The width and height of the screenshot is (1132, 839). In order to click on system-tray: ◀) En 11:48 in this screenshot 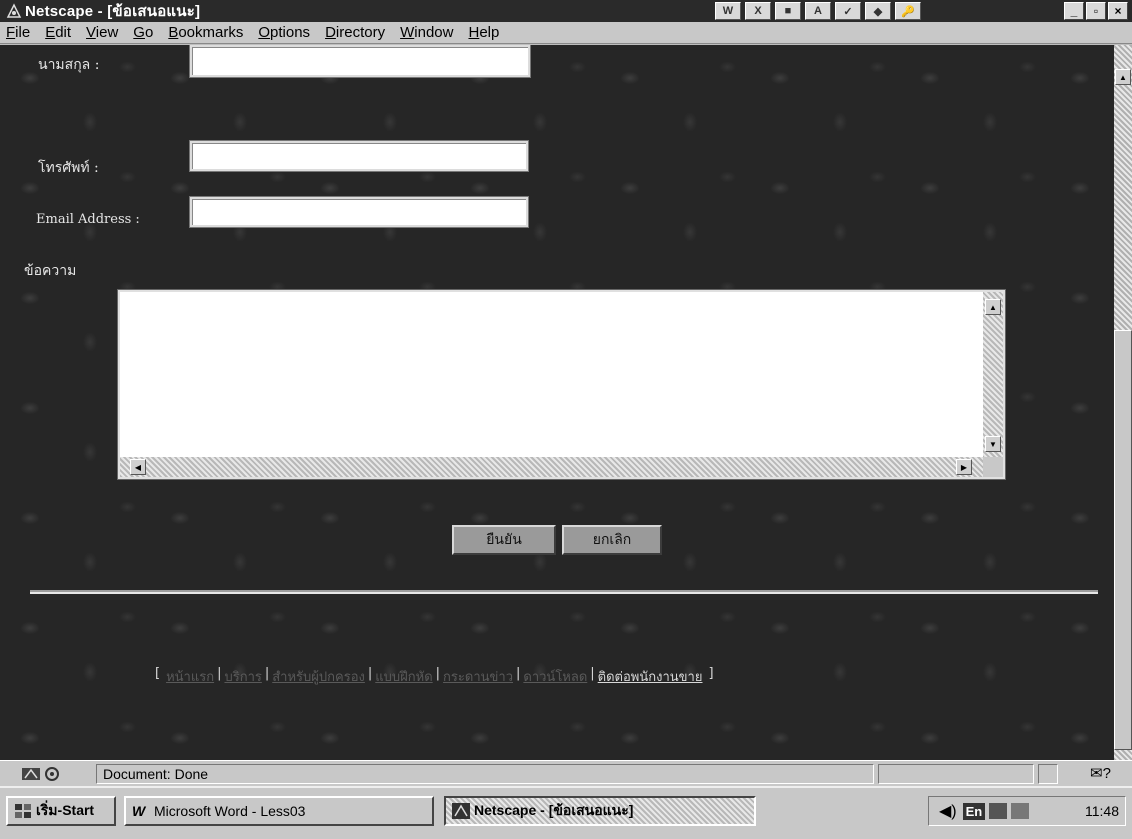, I will do `click(1027, 811)`.